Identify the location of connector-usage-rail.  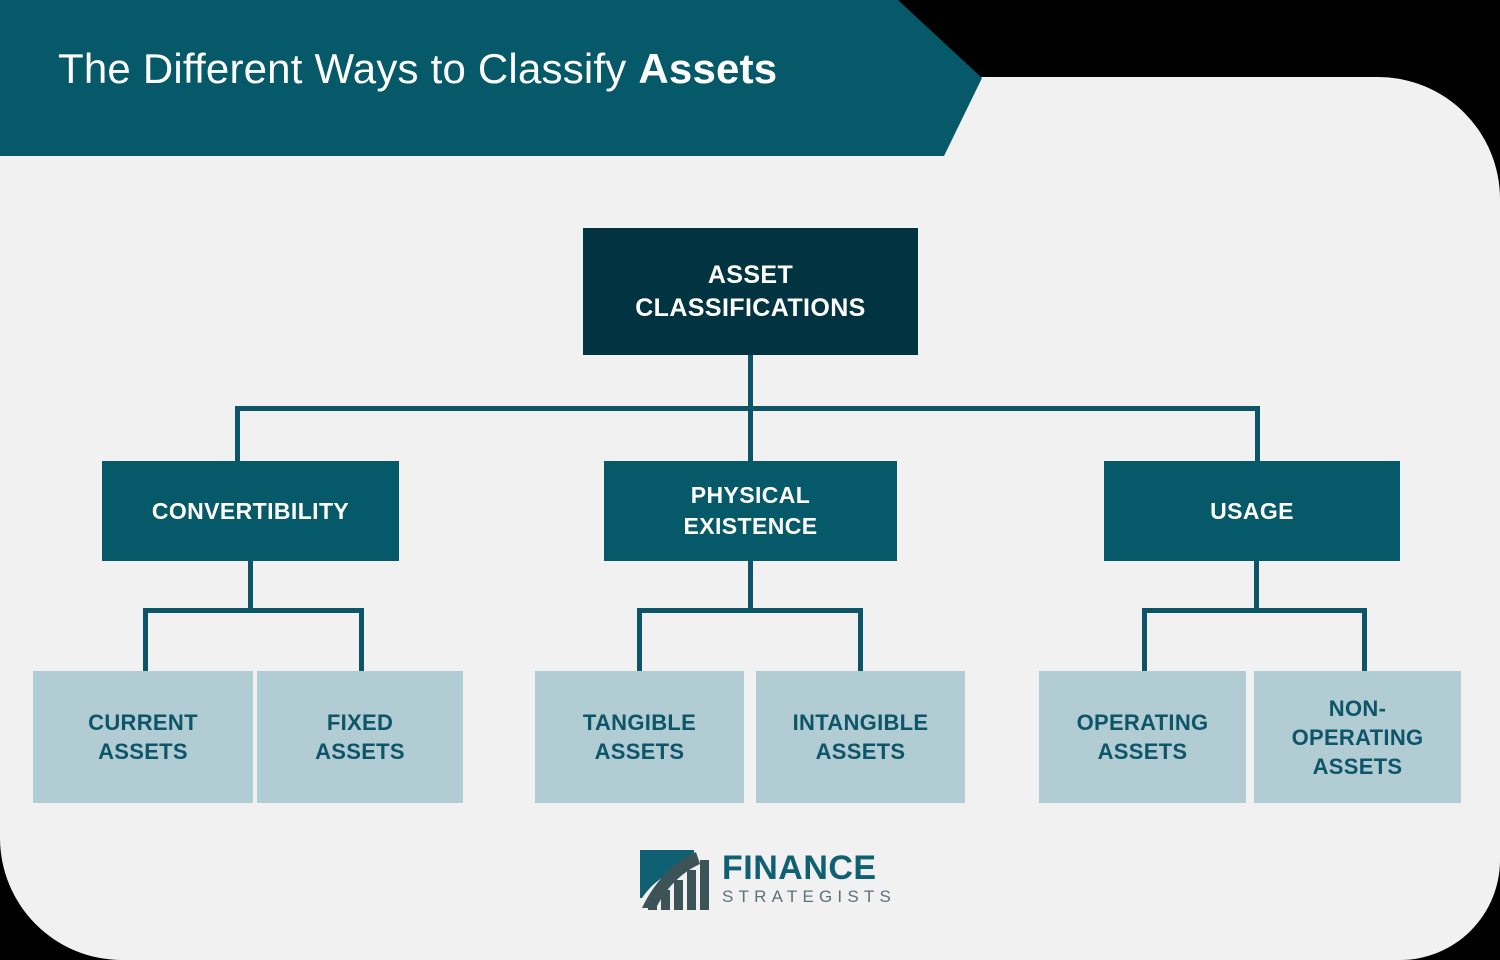
(1254, 610).